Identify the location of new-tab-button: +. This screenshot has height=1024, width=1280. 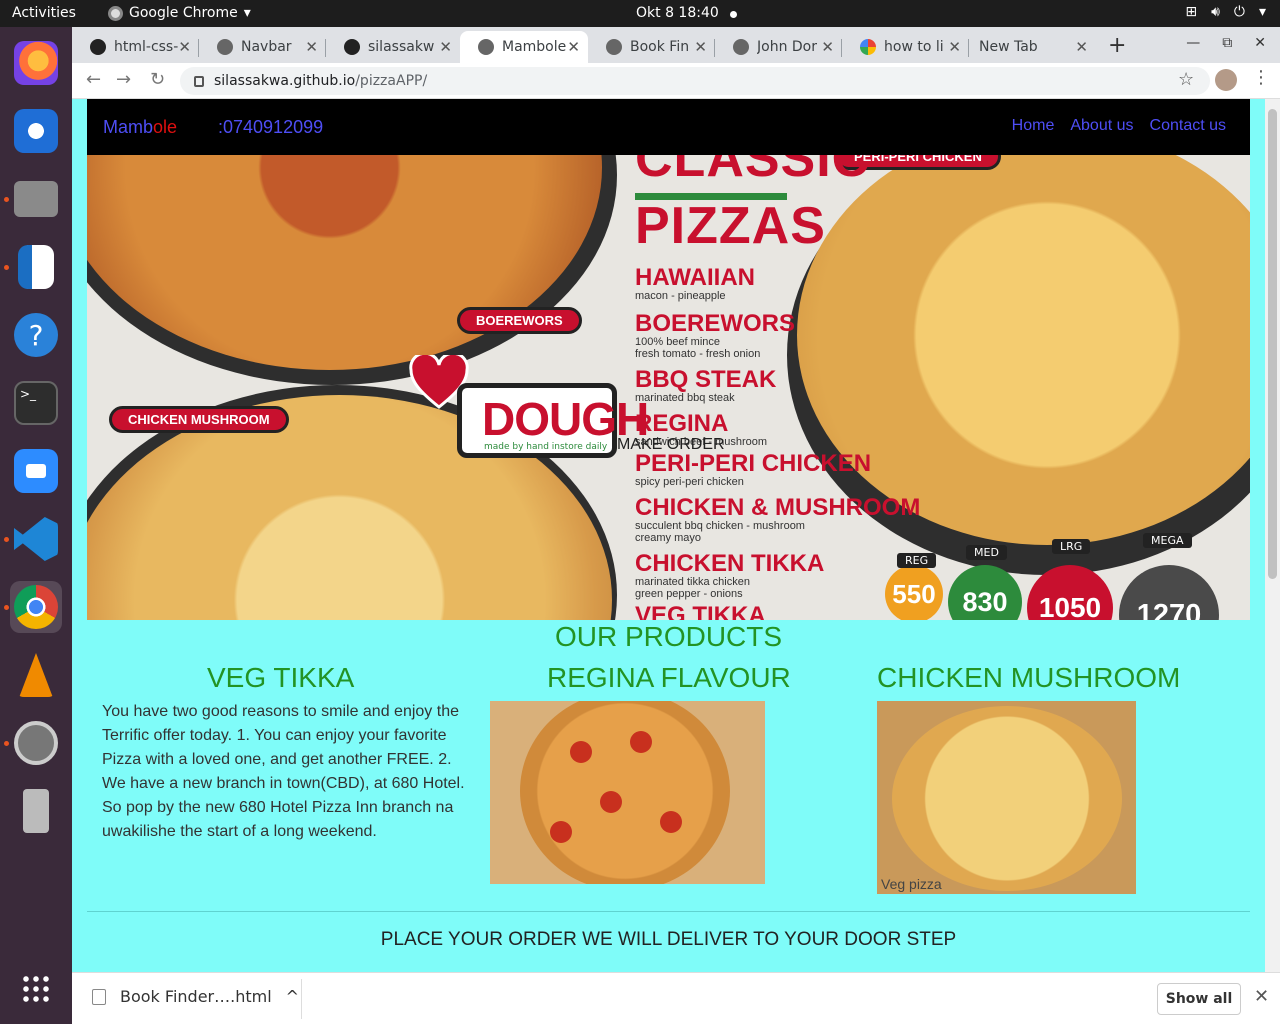
(1117, 45).